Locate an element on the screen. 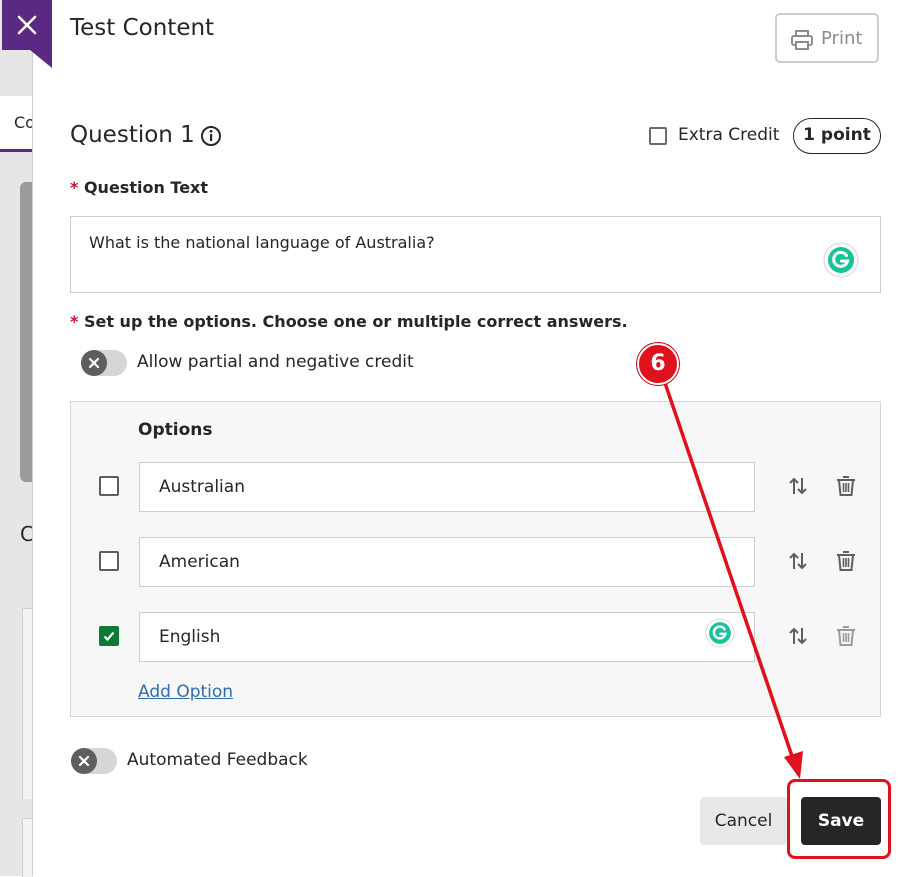 Image resolution: width=910 pixels, height=877 pixels. background-tab-label: Co is located at coordinates (23, 122).